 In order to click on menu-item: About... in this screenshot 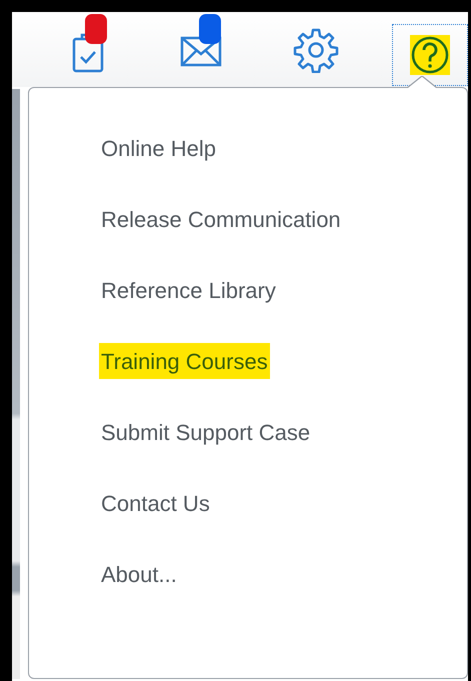, I will do `click(139, 574)`.